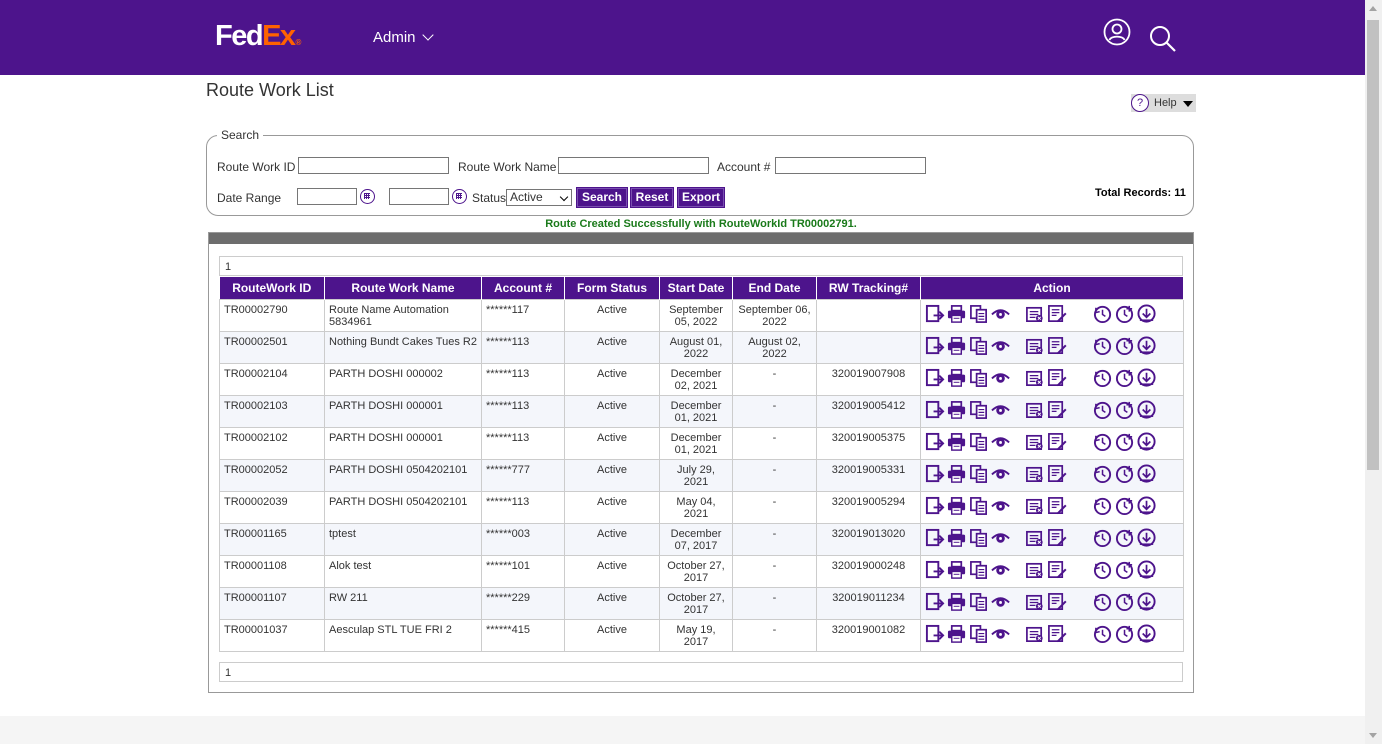  I want to click on column-header: Account #, so click(523, 288).